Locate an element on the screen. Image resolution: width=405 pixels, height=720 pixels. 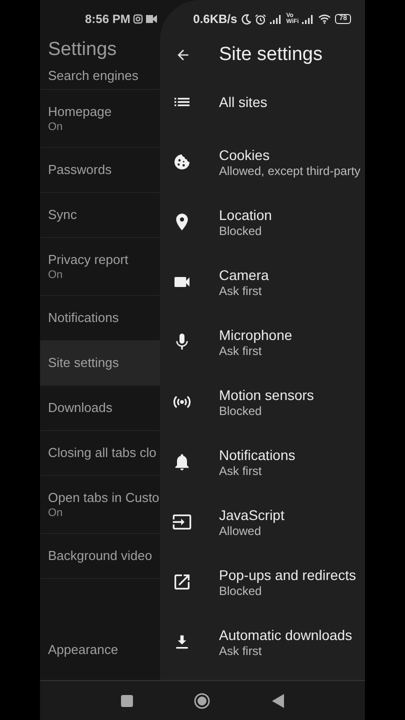
clock-time: 8:56 PM is located at coordinates (107, 19).